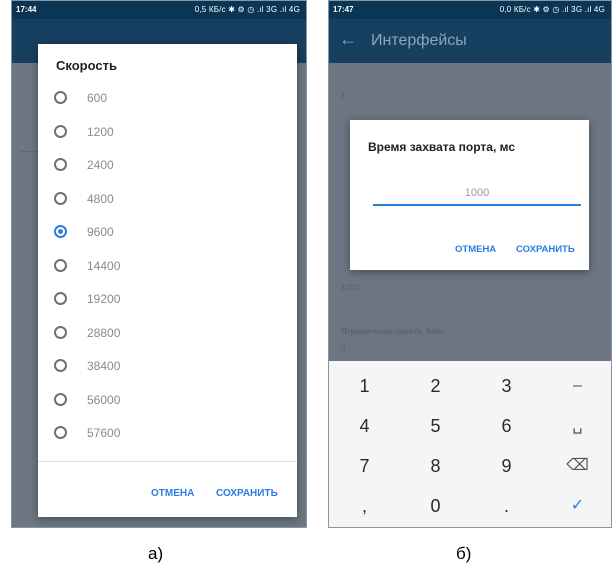  I want to click on speed-option: 4800, so click(167, 200).